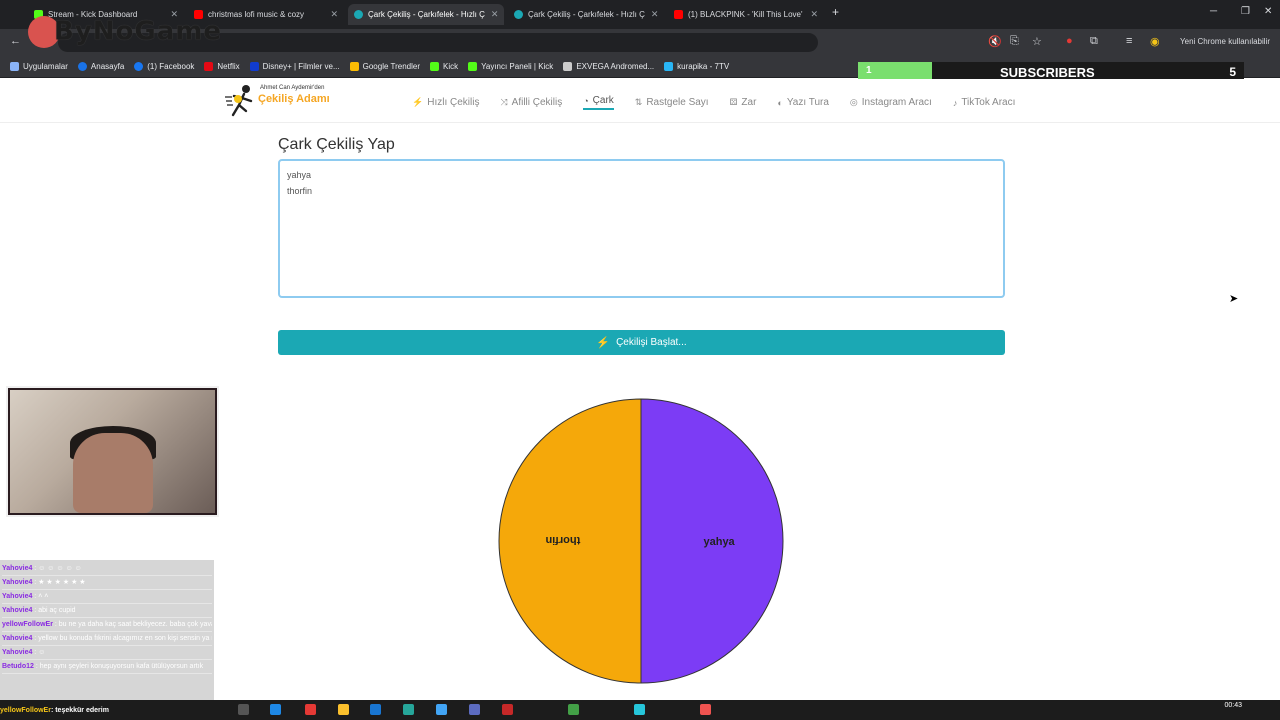 This screenshot has width=1280, height=720. I want to click on minimize-icon: ─, so click(1213, 11).